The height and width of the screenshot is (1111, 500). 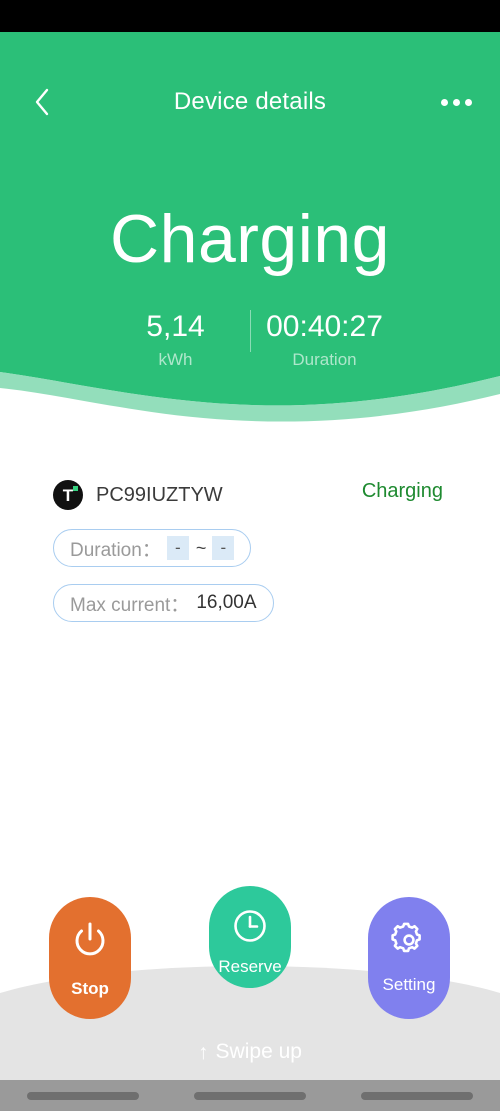 I want to click on tuya-logo-letter: T, so click(x=68, y=495).